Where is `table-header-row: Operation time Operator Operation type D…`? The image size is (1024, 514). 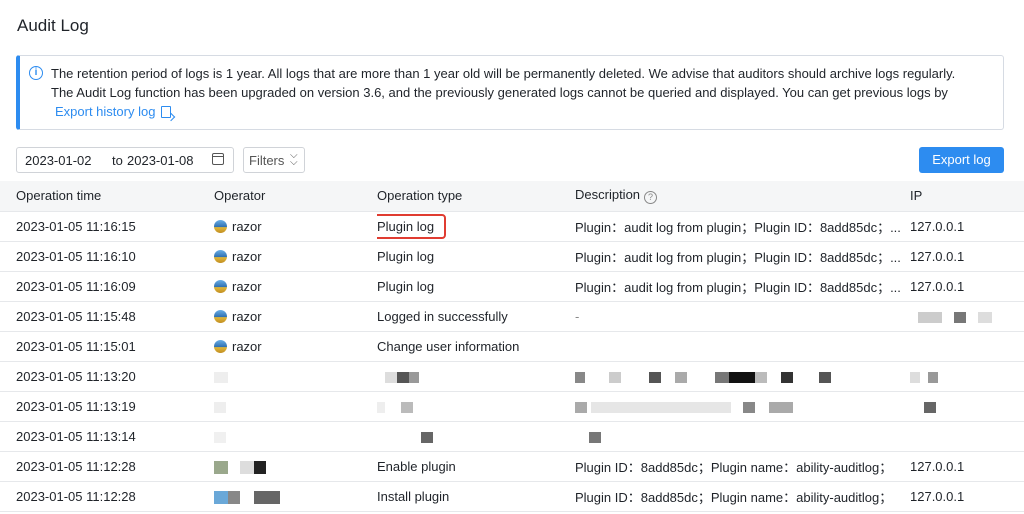
table-header-row: Operation time Operator Operation type D… is located at coordinates (512, 196).